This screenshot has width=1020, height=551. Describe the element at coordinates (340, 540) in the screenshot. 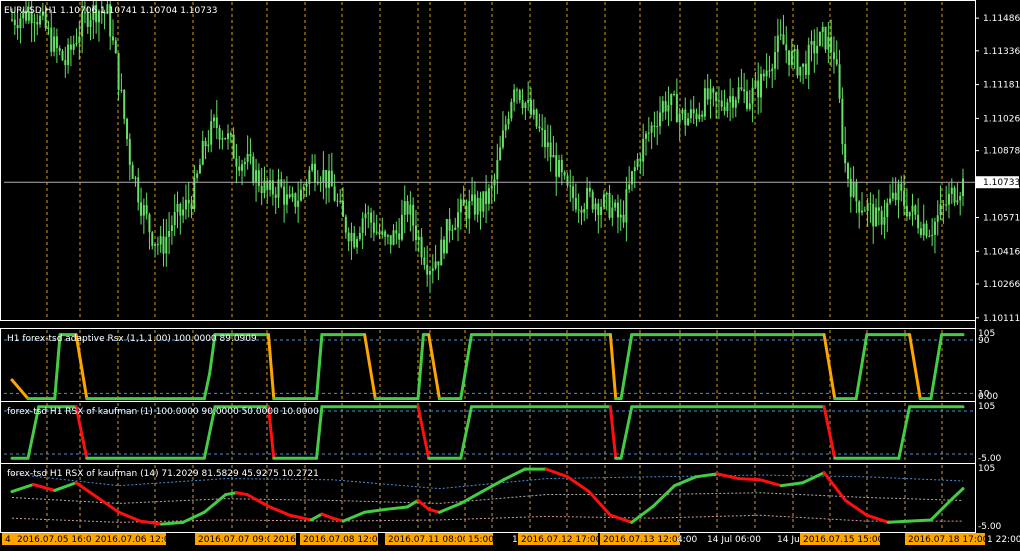

I see `time-label: 2016.07.08 12:0` at that location.